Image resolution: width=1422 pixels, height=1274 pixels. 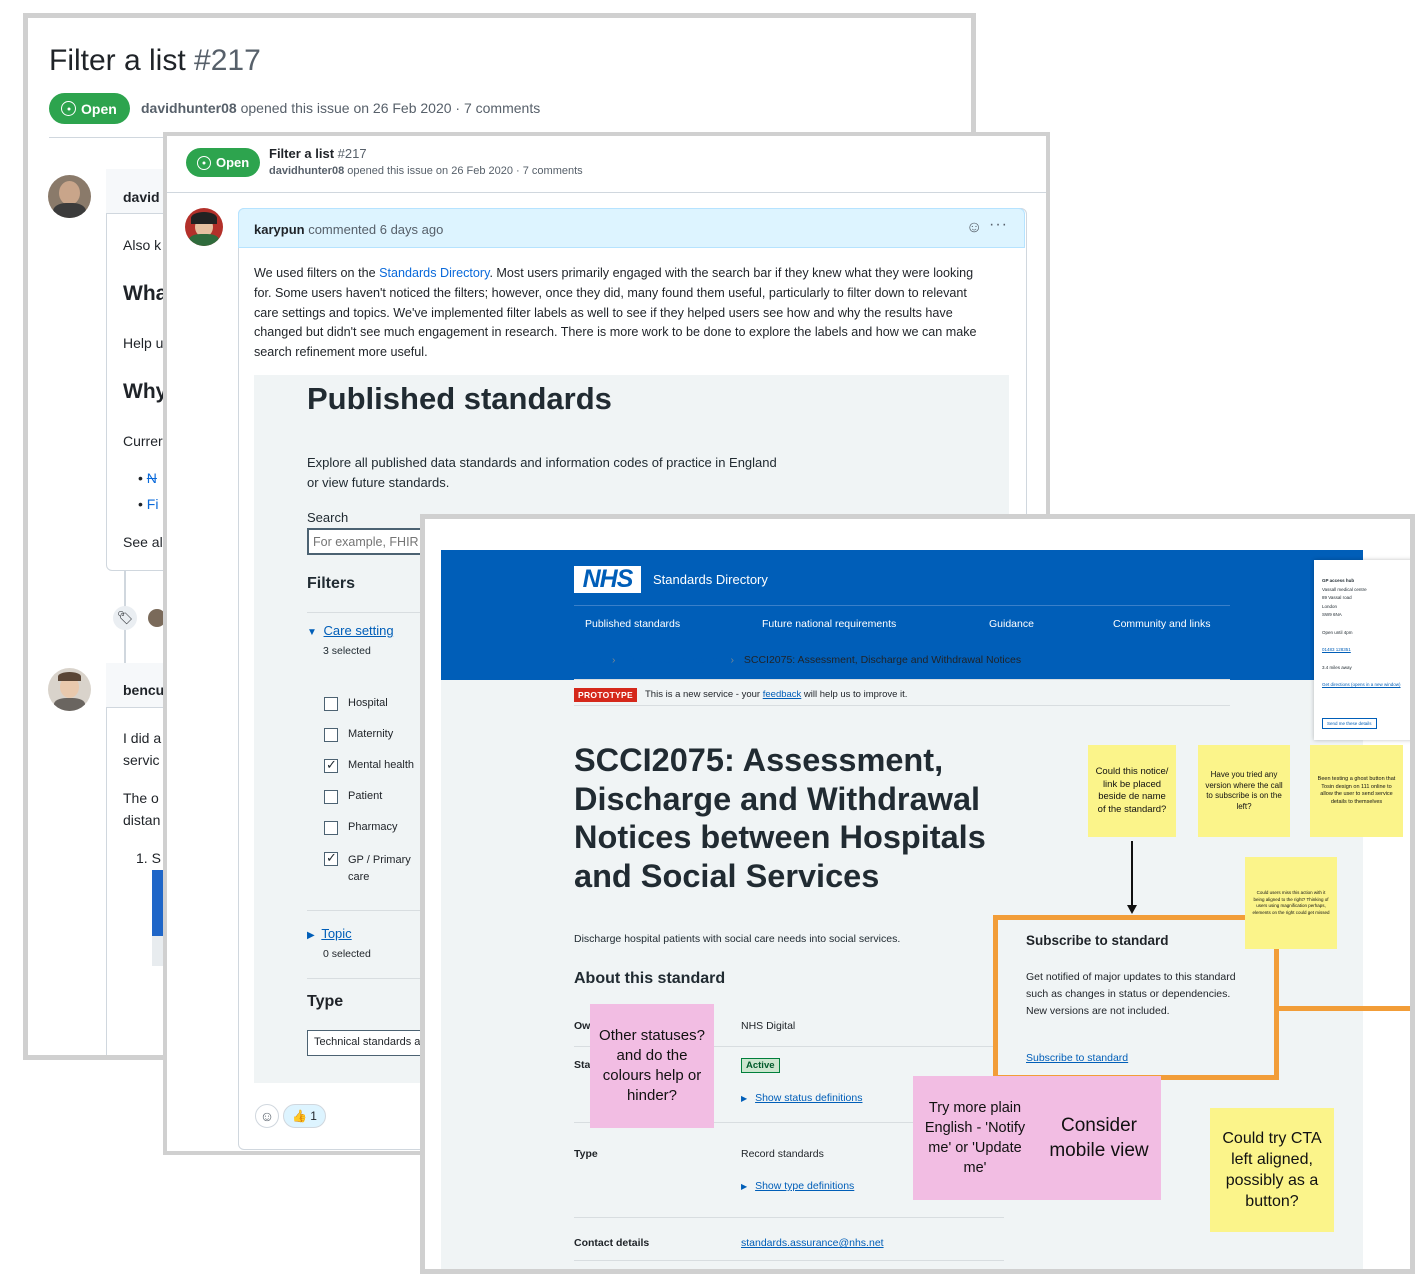 I want to click on topic-link: Topic, so click(x=336, y=933).